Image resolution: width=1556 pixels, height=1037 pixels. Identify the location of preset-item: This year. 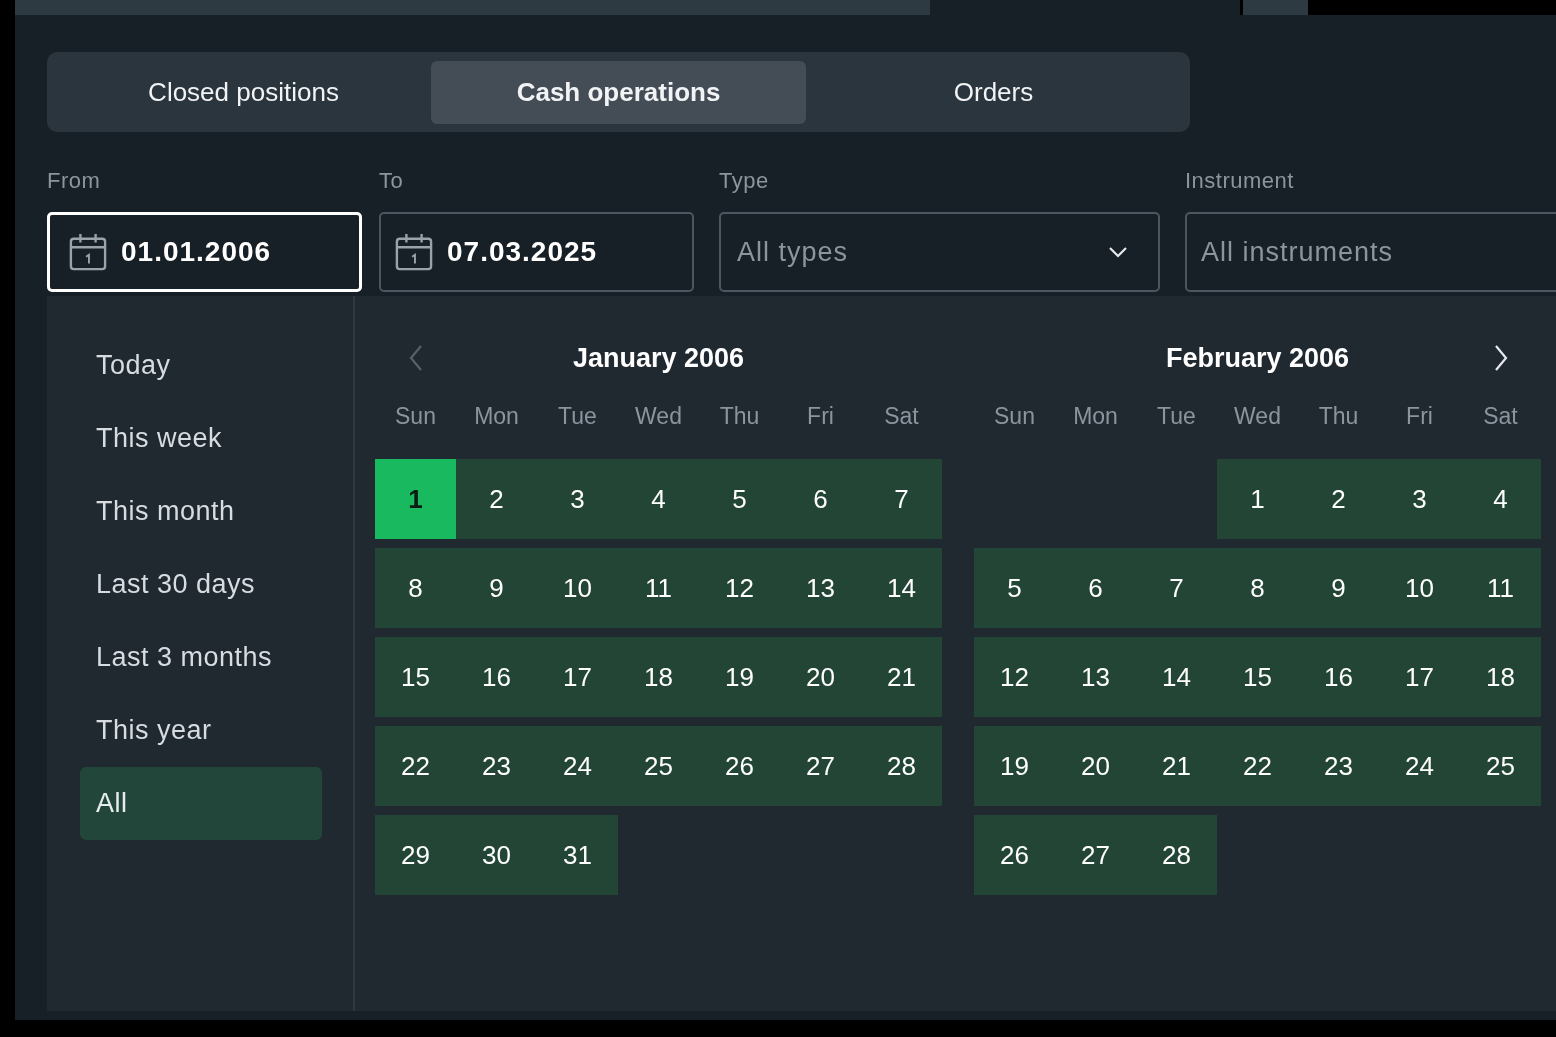
(201, 730).